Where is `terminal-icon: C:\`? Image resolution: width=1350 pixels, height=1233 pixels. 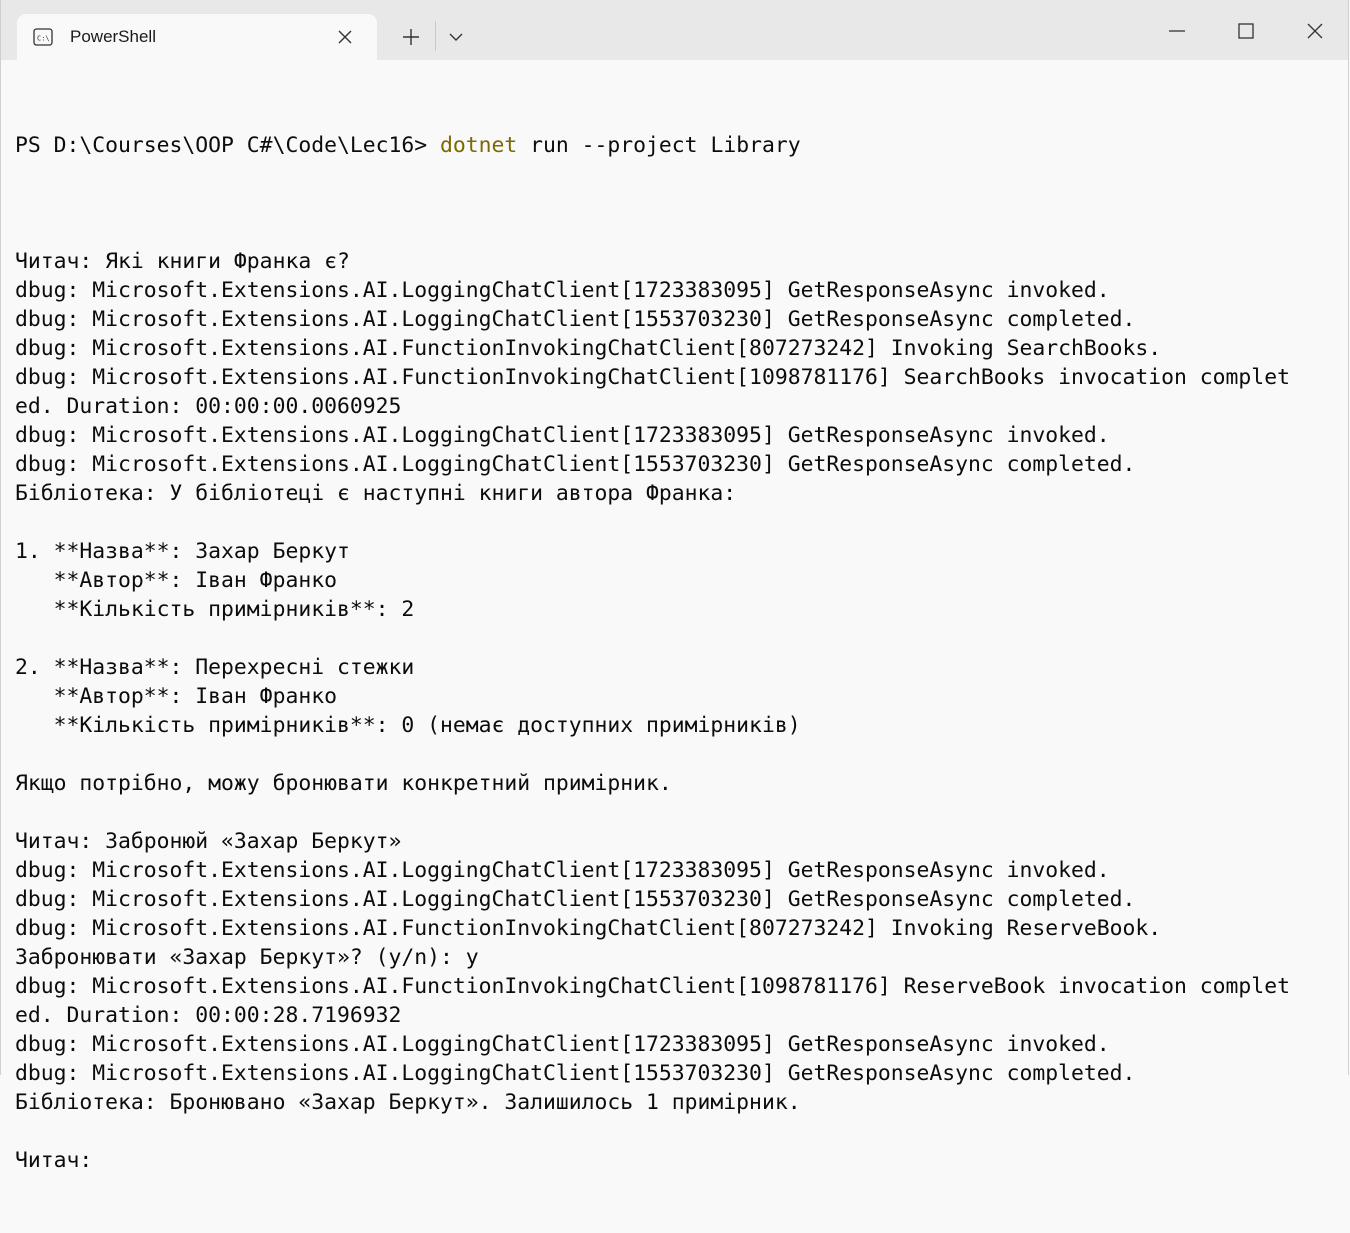
terminal-icon: C:\ is located at coordinates (43, 37).